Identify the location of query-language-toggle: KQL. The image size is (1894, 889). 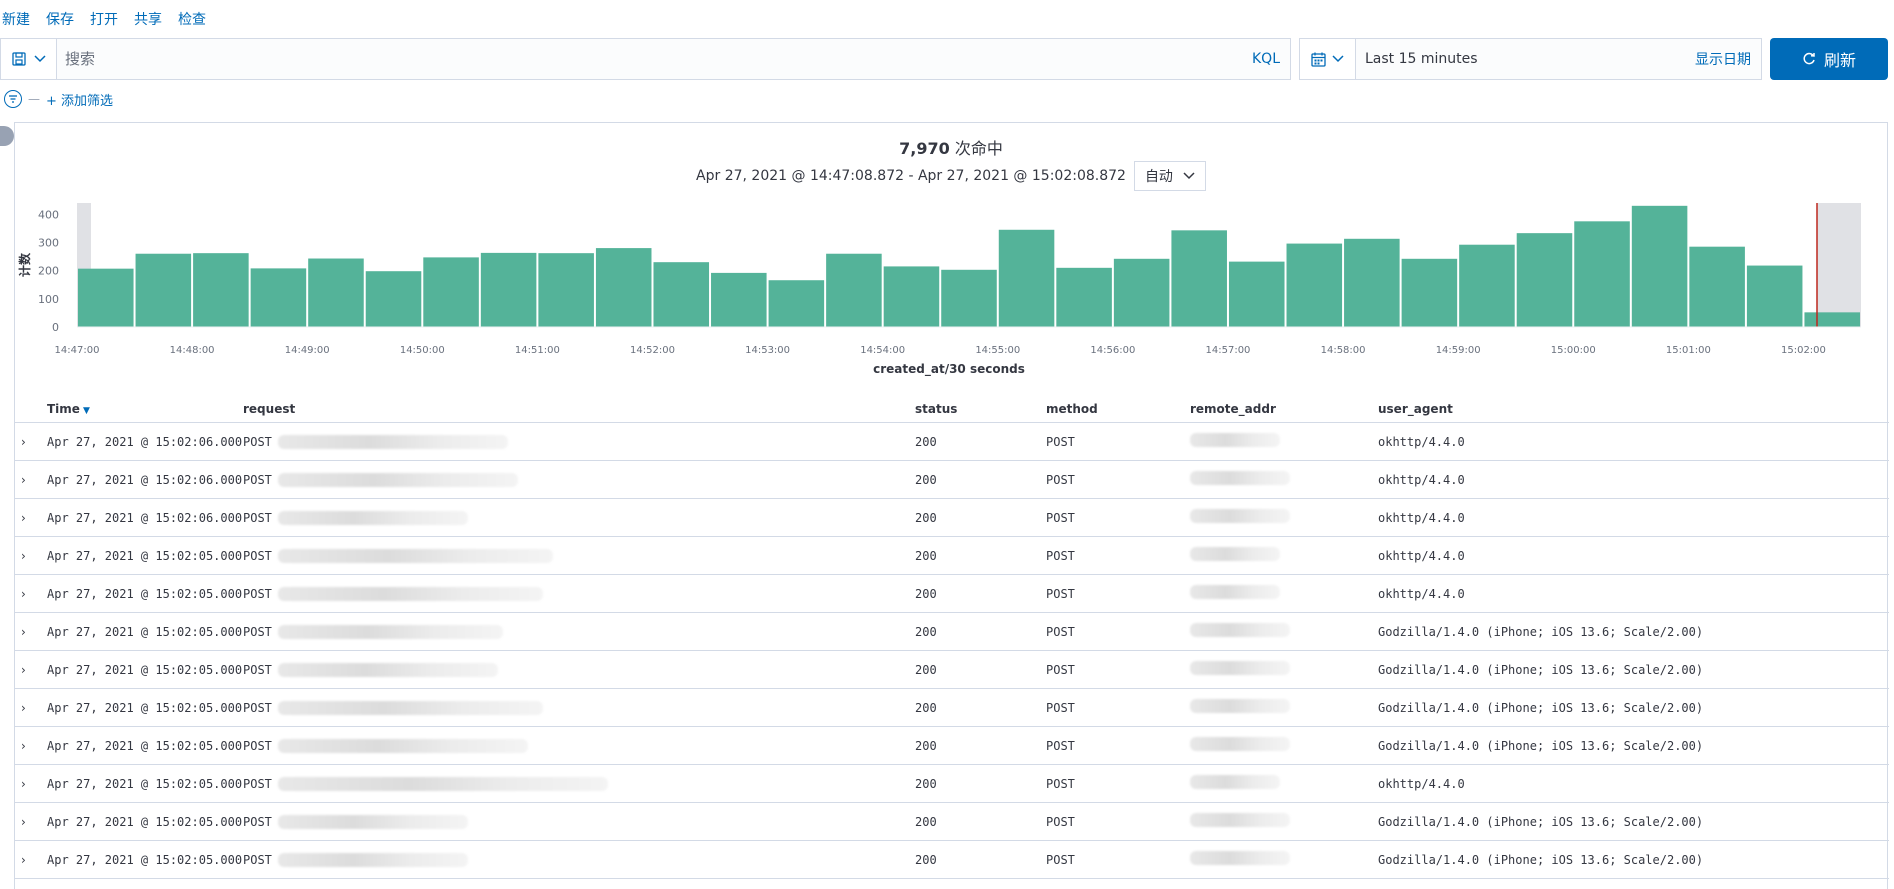
(1266, 59).